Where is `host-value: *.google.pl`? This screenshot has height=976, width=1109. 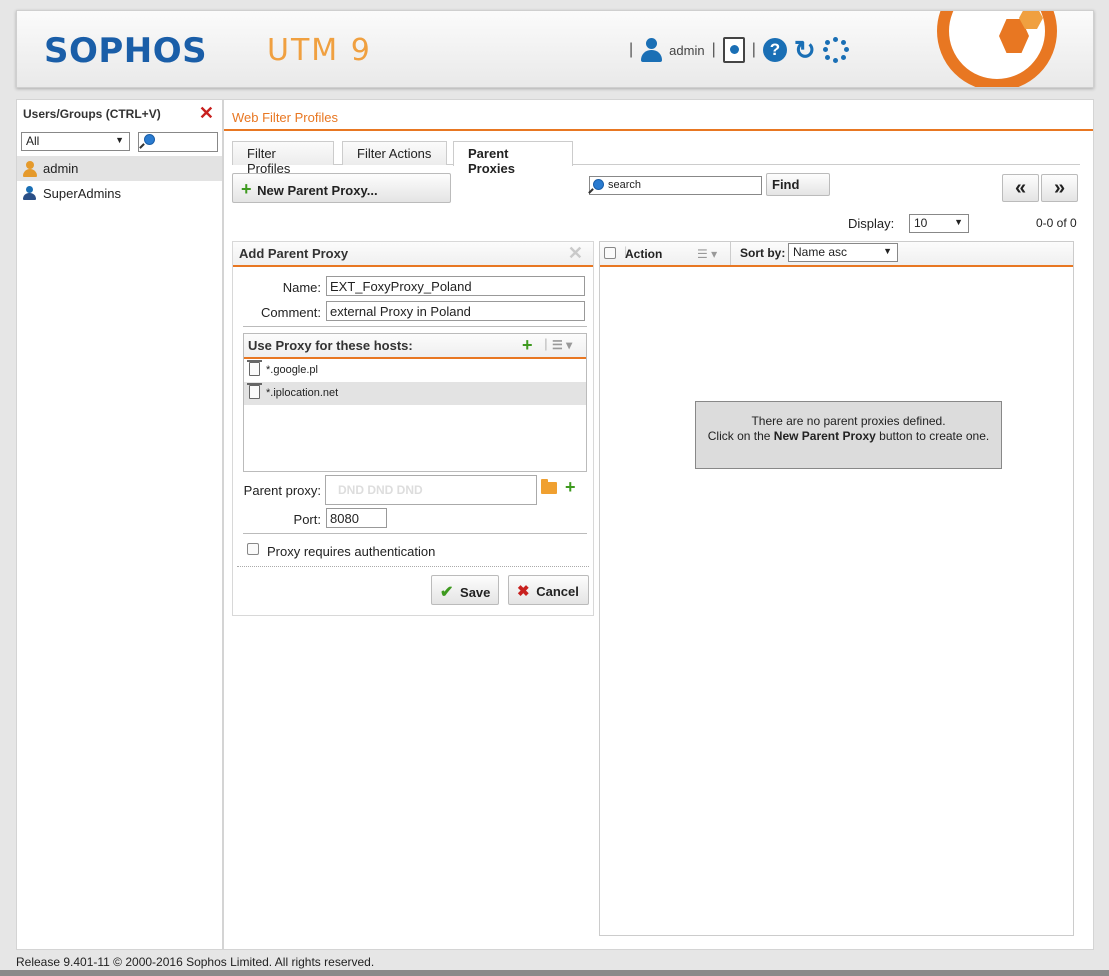
host-value: *.google.pl is located at coordinates (292, 370).